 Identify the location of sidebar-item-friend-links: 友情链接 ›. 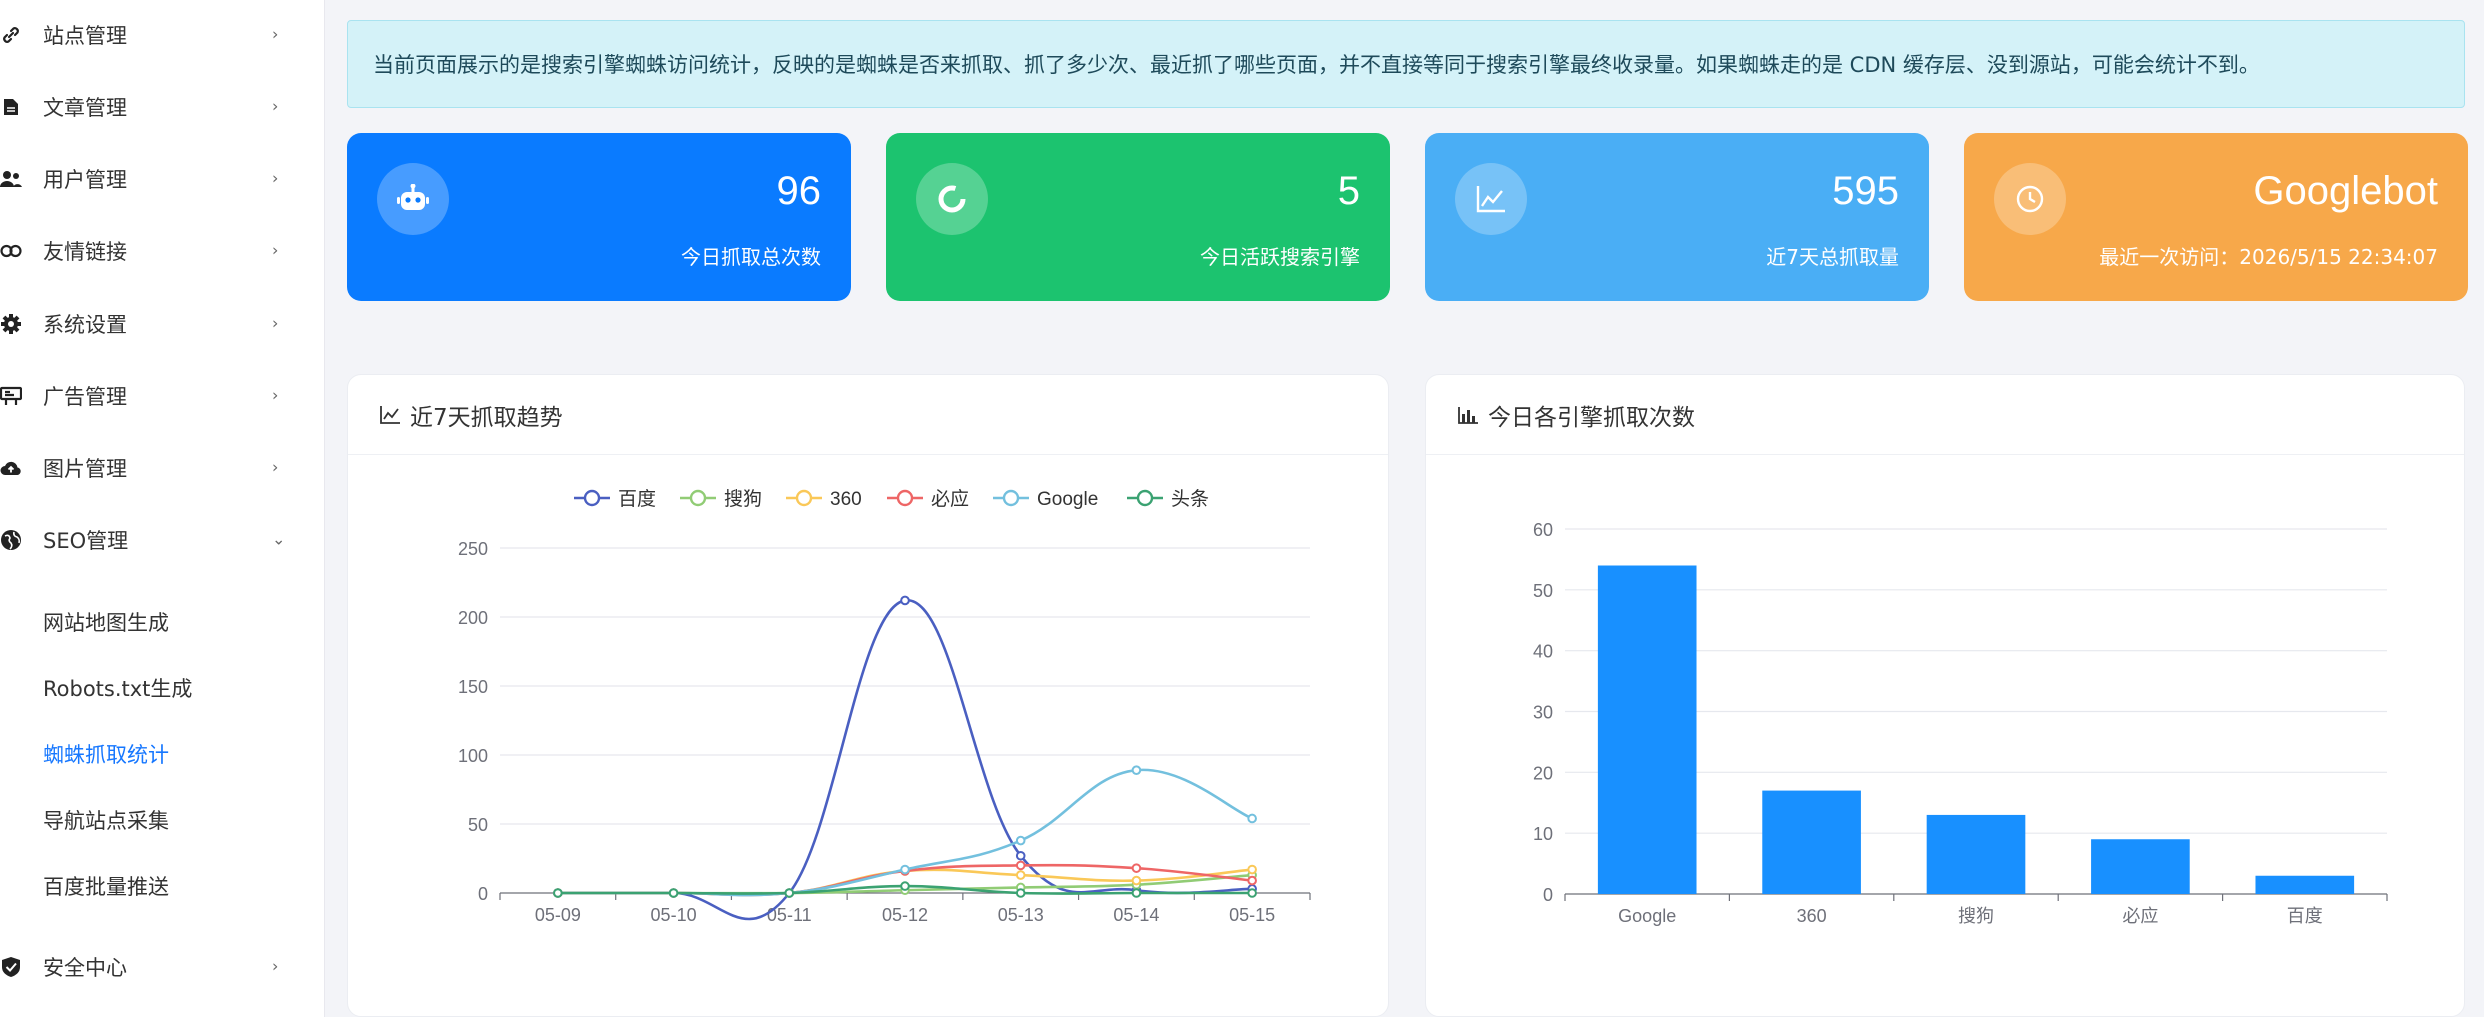
(162, 251).